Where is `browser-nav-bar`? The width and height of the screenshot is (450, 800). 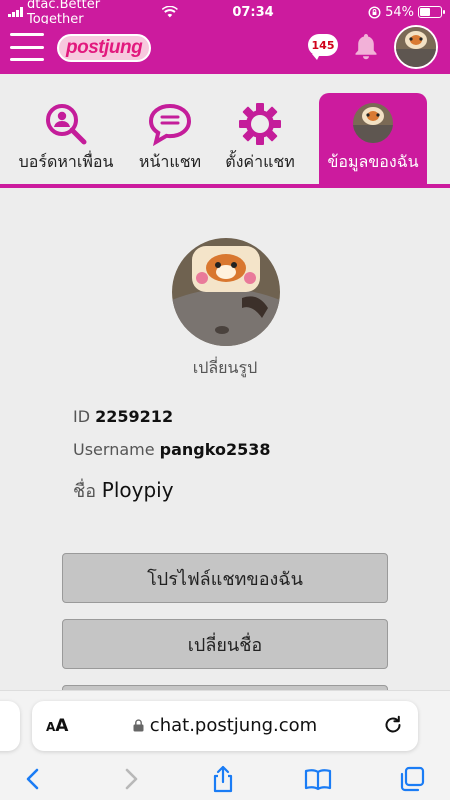
browser-nav-bar is located at coordinates (225, 780).